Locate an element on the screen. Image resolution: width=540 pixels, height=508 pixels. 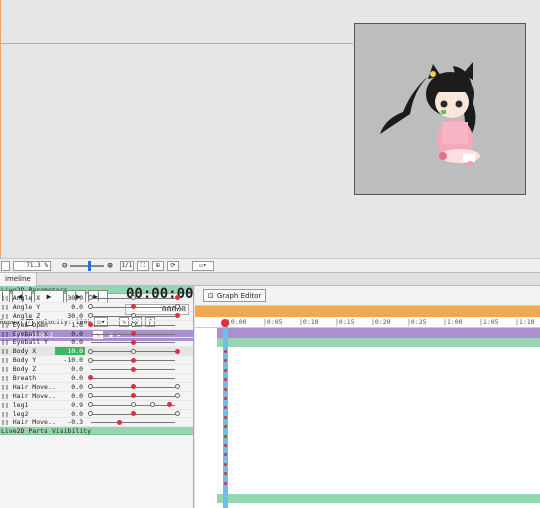
parameter-value: -0.3 is located at coordinates (70, 422).